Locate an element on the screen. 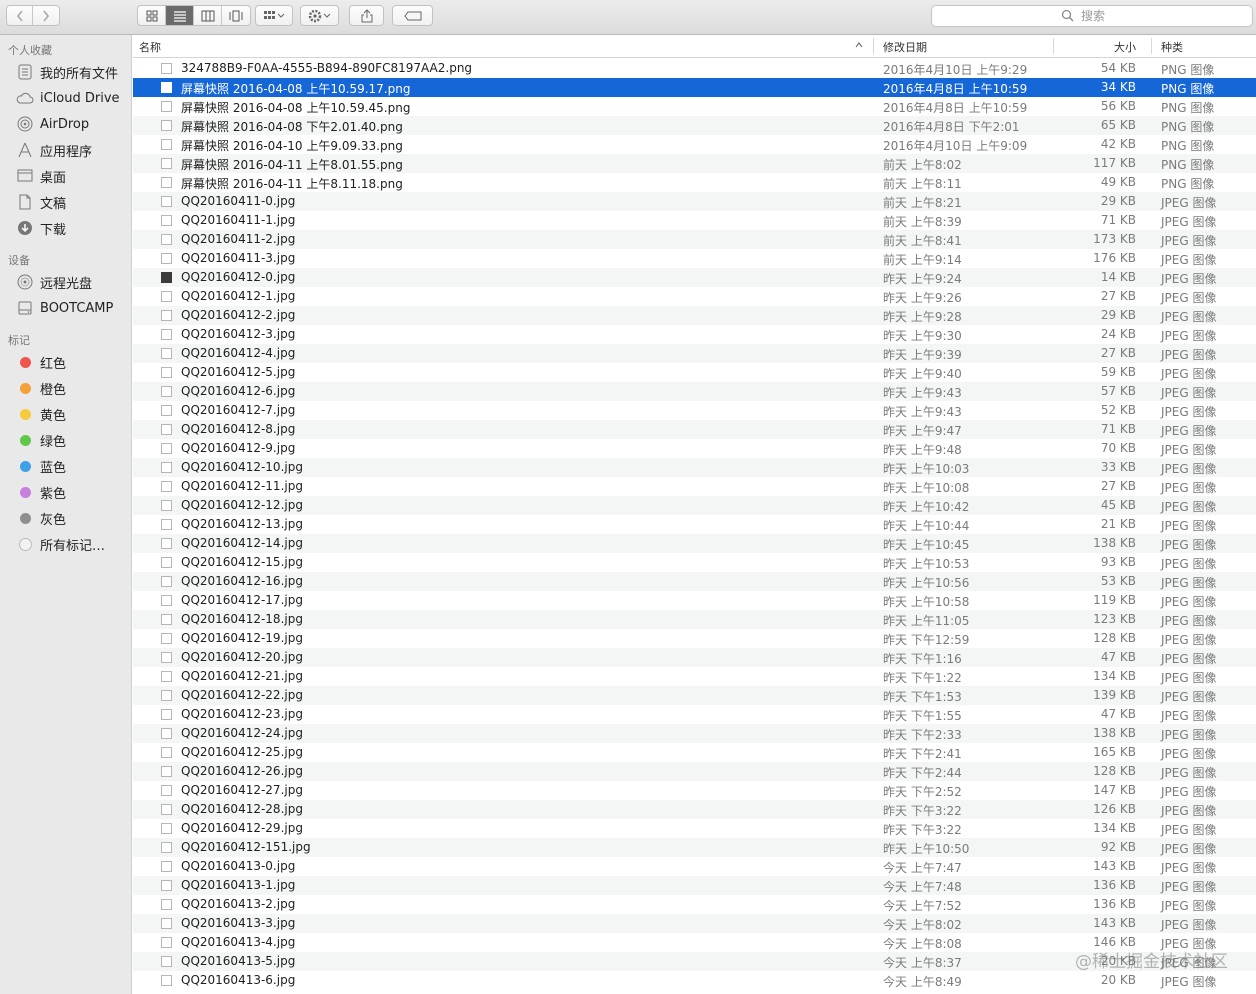 The width and height of the screenshot is (1256, 994). cover-flow-button is located at coordinates (236, 15).